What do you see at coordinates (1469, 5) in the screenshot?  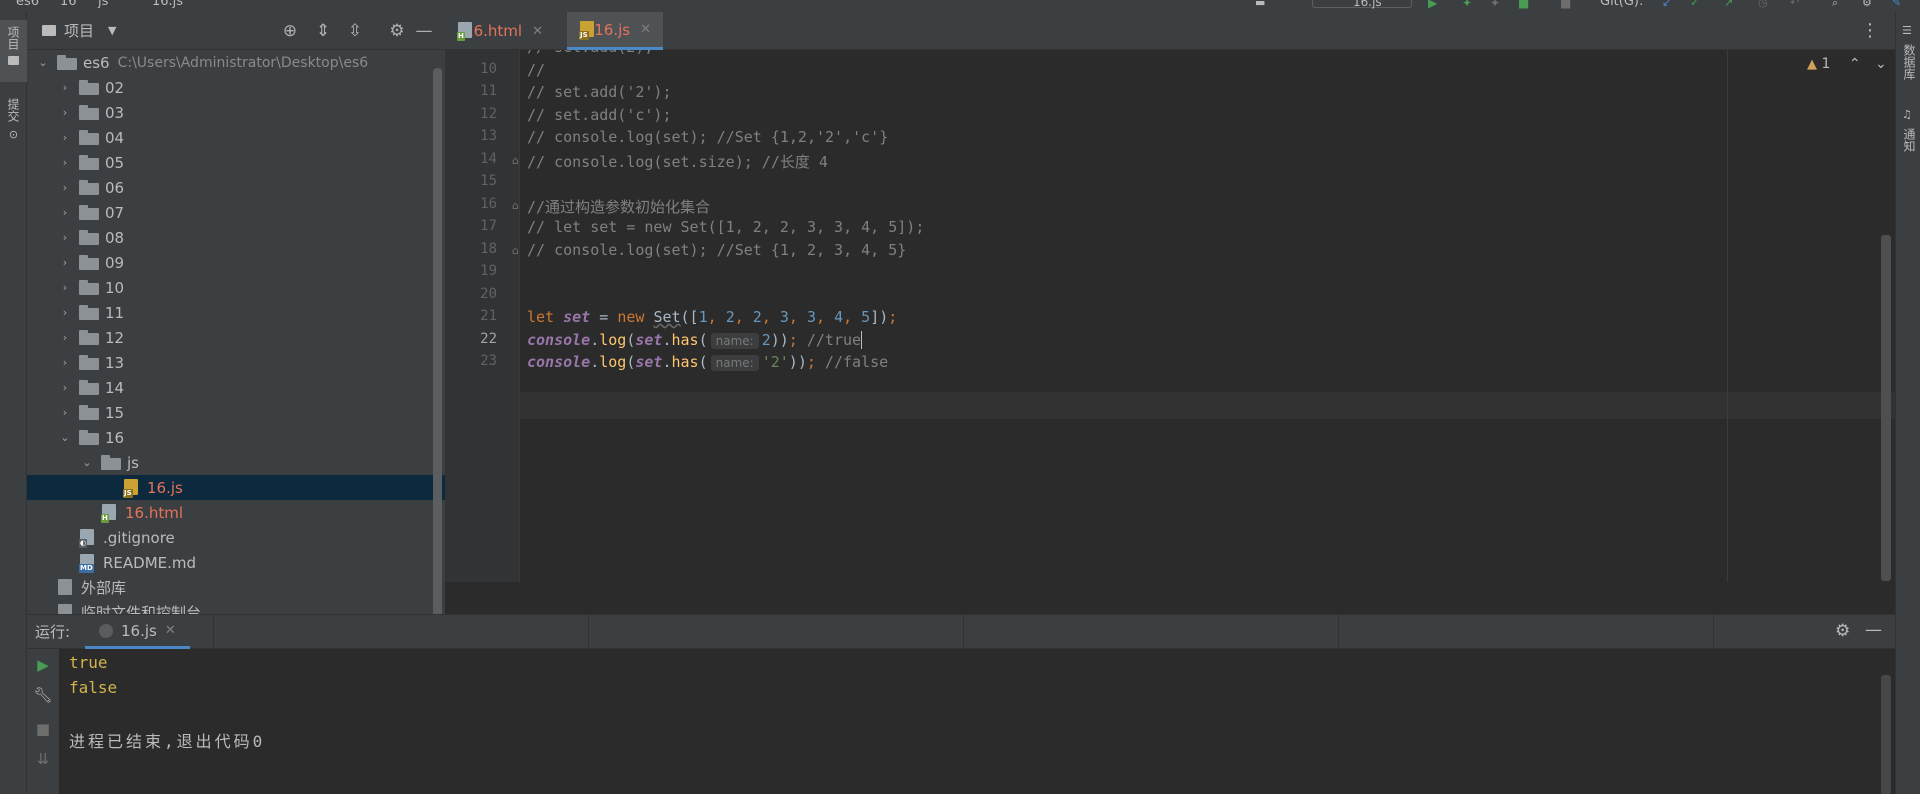 I see `debug-icon: ✦` at bounding box center [1469, 5].